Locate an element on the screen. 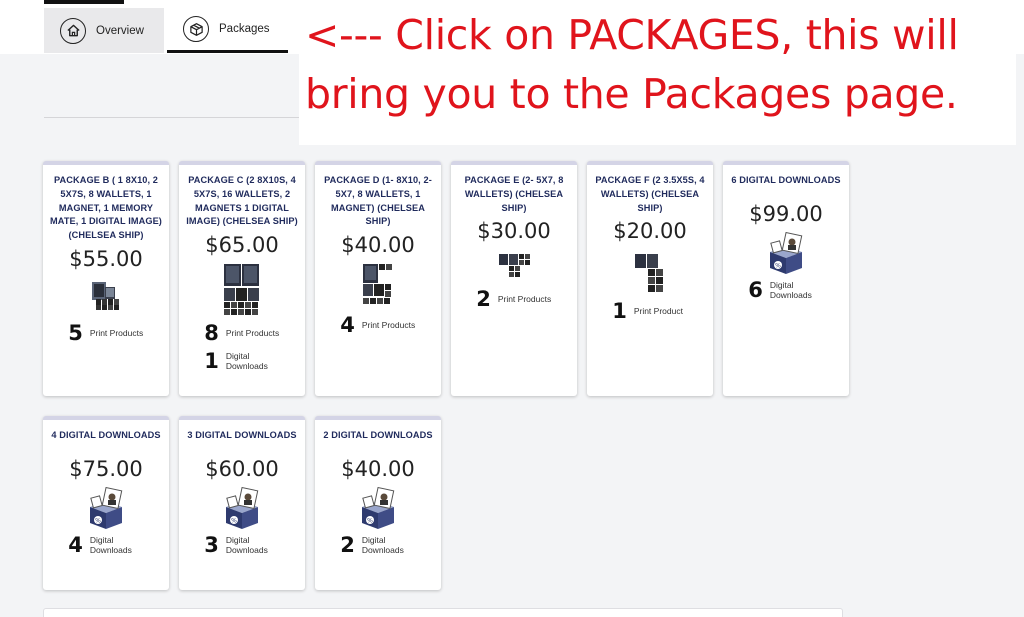 The image size is (1024, 617). count-number: 5 is located at coordinates (75, 332).